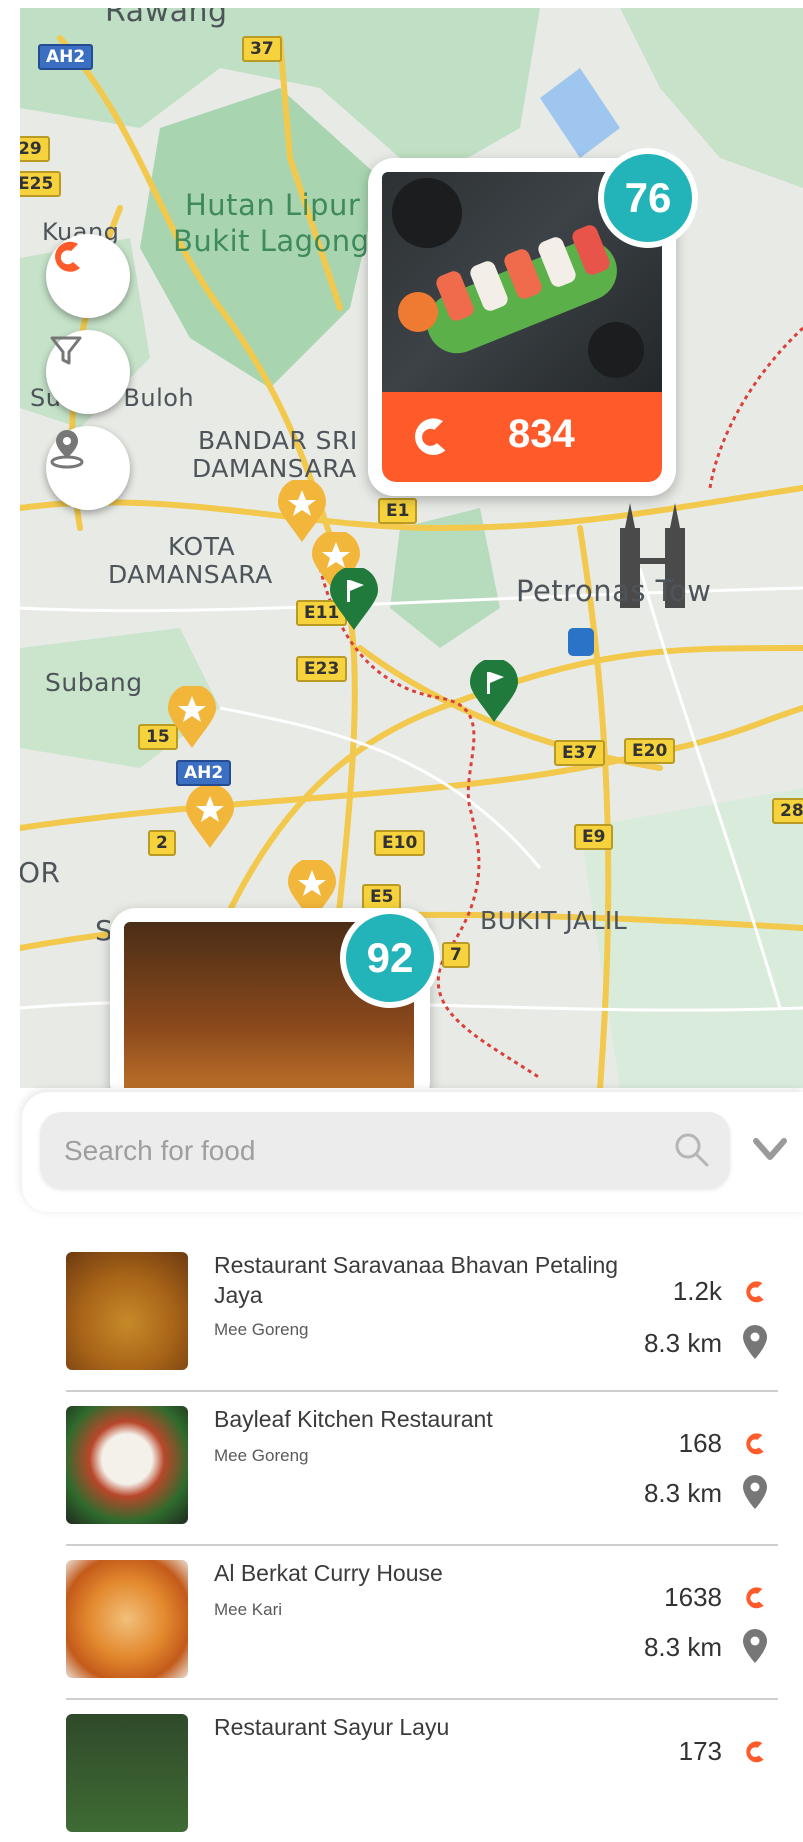 Image resolution: width=803 pixels, height=1842 pixels. I want to click on road-shield-37: 37, so click(262, 49).